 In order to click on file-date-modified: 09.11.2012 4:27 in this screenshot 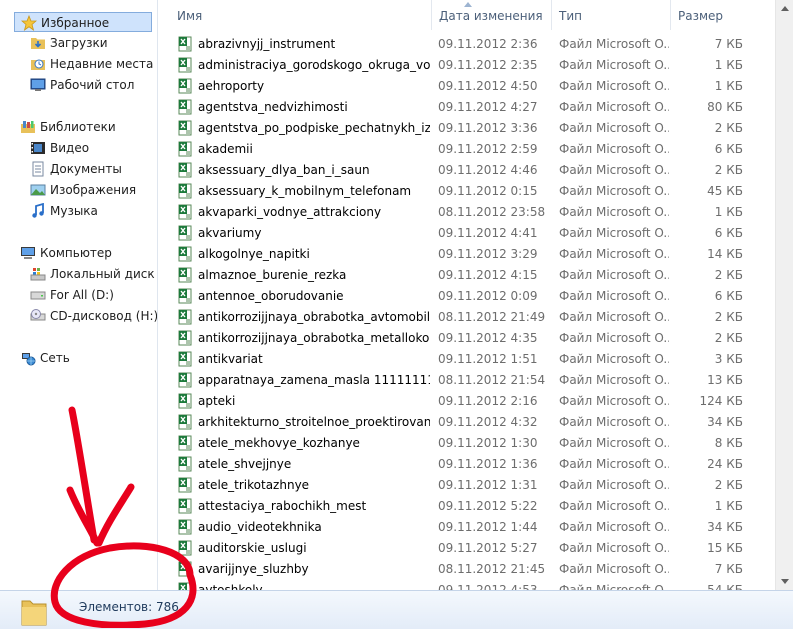, I will do `click(488, 107)`.